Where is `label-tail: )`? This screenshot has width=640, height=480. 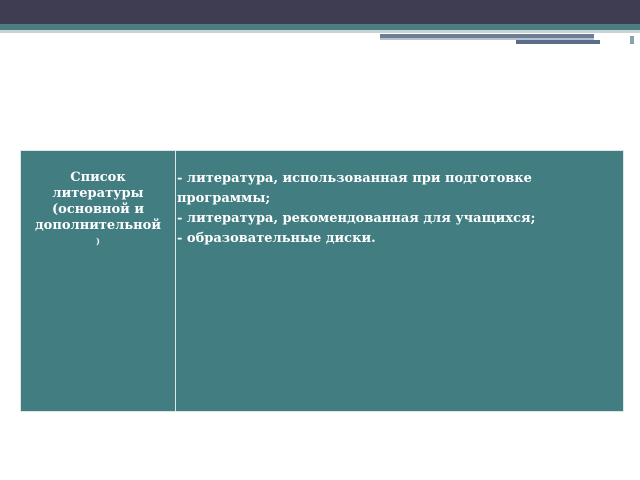
label-tail: ) is located at coordinates (98, 241).